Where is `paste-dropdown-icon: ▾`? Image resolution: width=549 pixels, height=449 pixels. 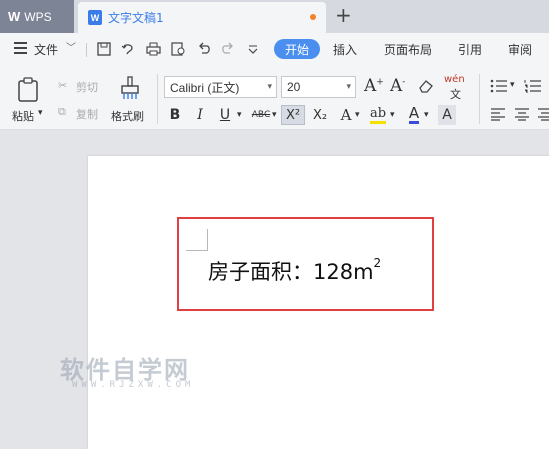 paste-dropdown-icon: ▾ is located at coordinates (40, 113).